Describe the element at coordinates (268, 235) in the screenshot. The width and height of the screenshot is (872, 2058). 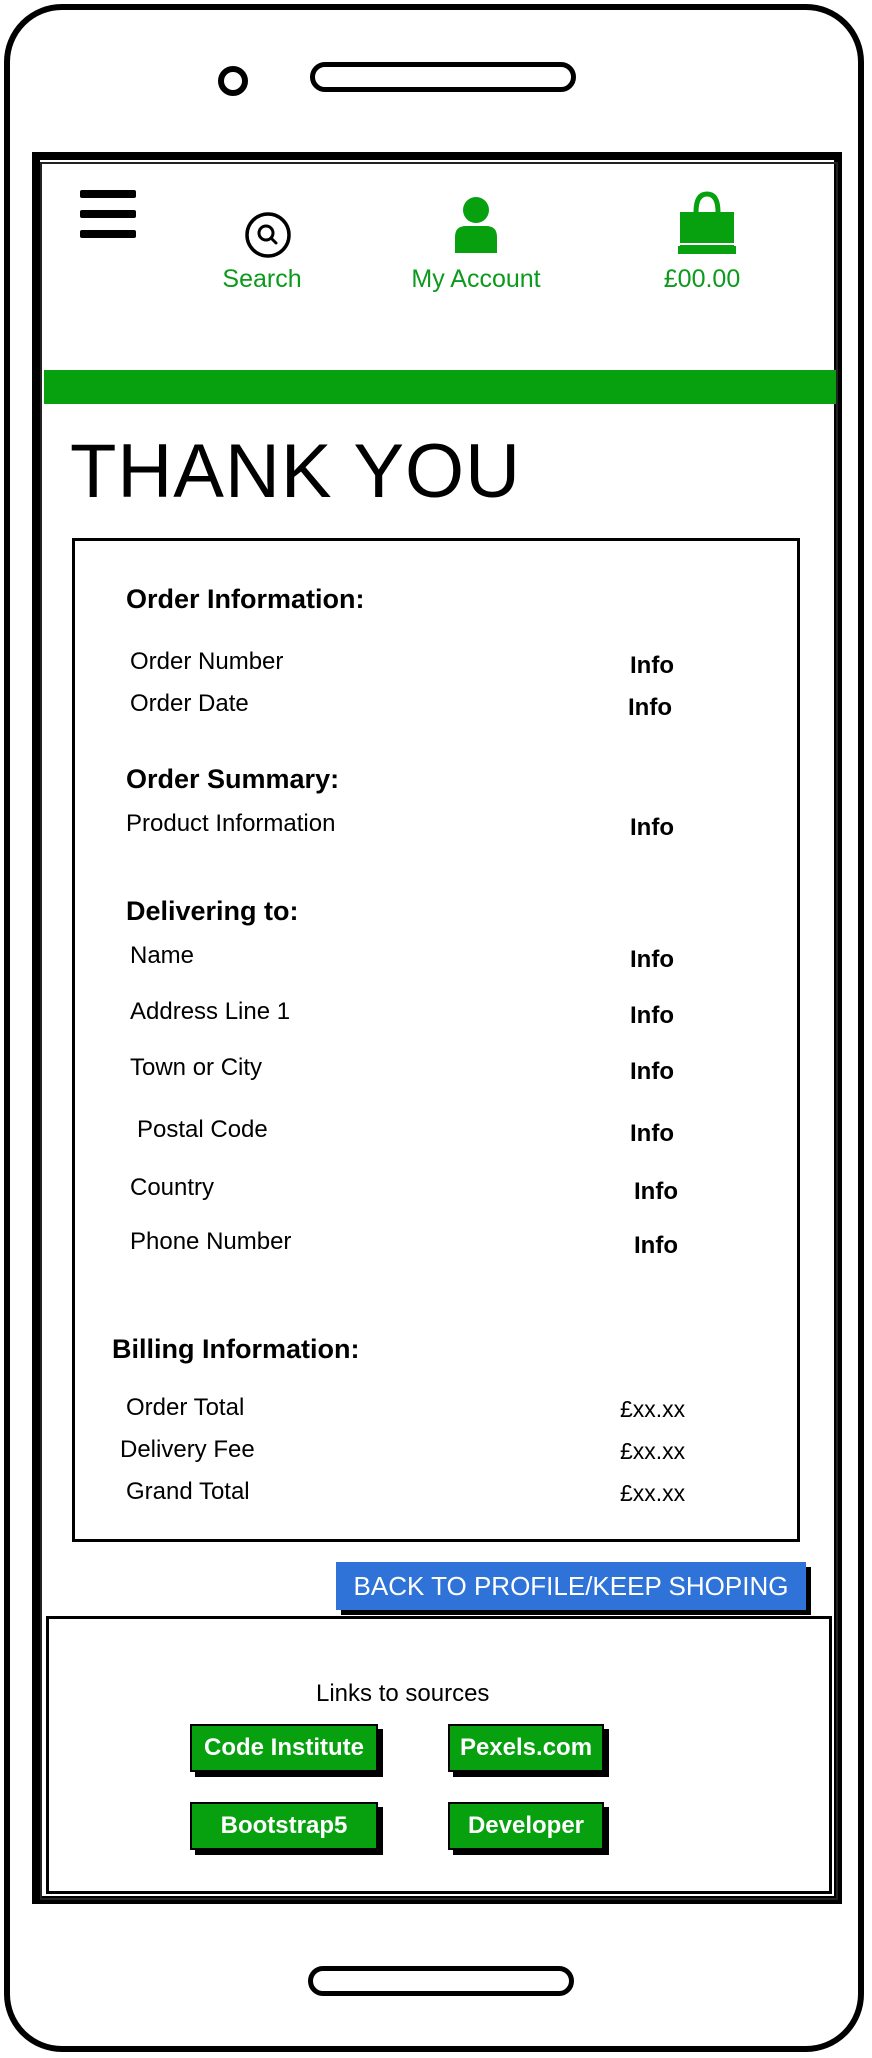
I see `search-icon` at that location.